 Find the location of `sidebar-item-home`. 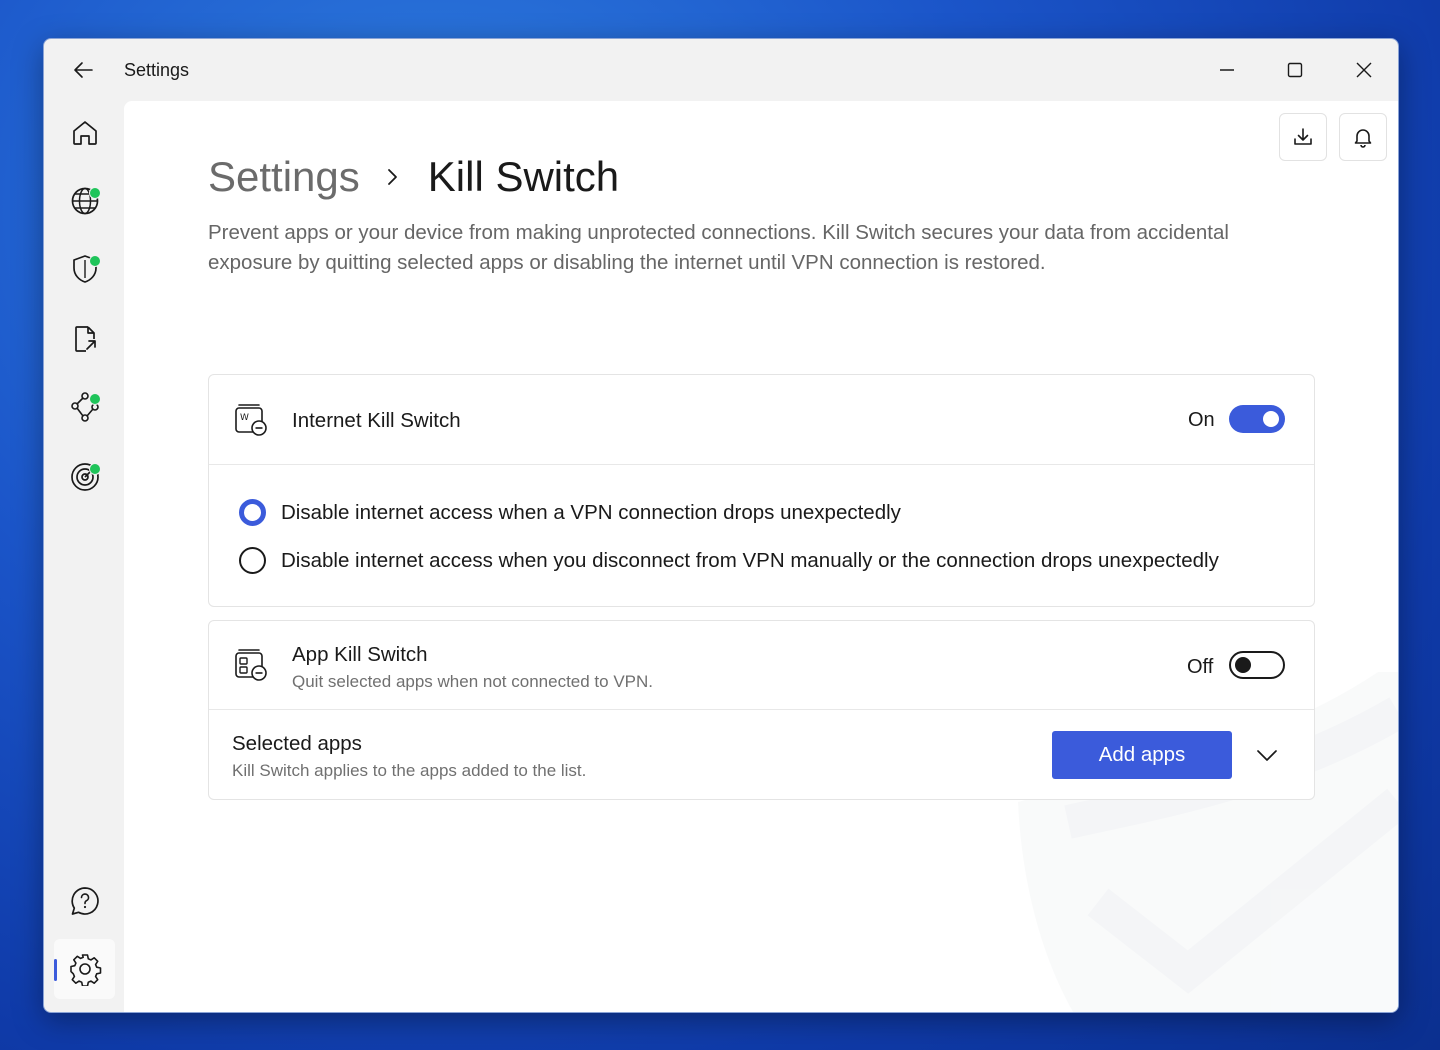

sidebar-item-home is located at coordinates (84, 133).